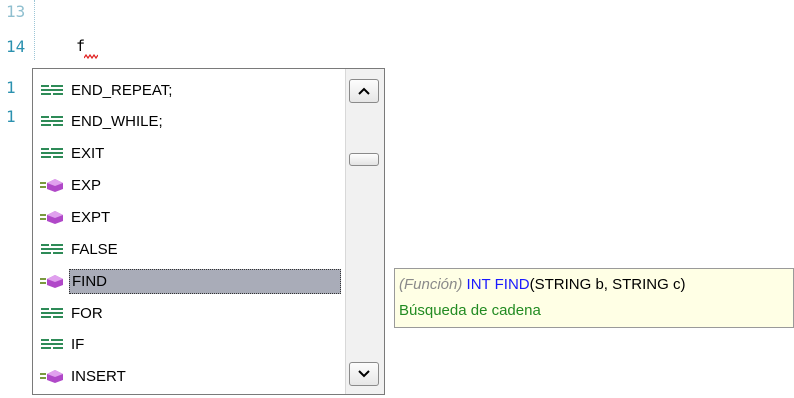 The width and height of the screenshot is (794, 398). What do you see at coordinates (117, 121) in the screenshot?
I see `completion-item-label: END_WHILE;` at bounding box center [117, 121].